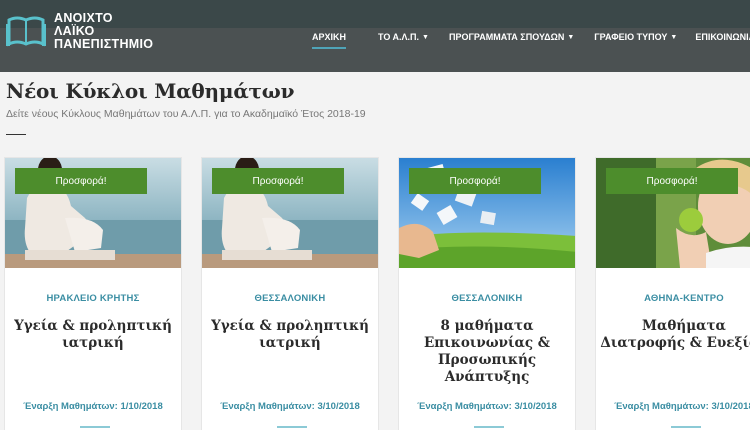 This screenshot has width=750, height=430. What do you see at coordinates (103, 31) in the screenshot?
I see `logo-text: ΑΝΟΙΧΤΟ ΛΑΪΚΟ ΠΑΝΕΠΙΣΤΗΜΙΟ` at bounding box center [103, 31].